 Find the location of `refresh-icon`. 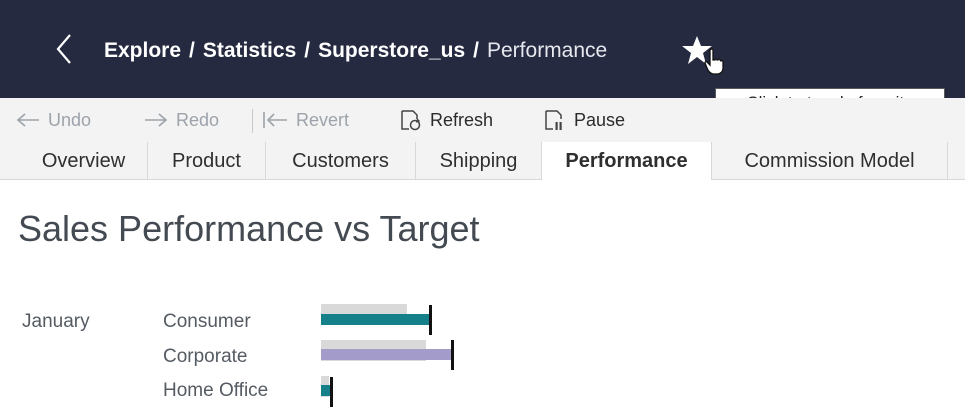

refresh-icon is located at coordinates (411, 120).